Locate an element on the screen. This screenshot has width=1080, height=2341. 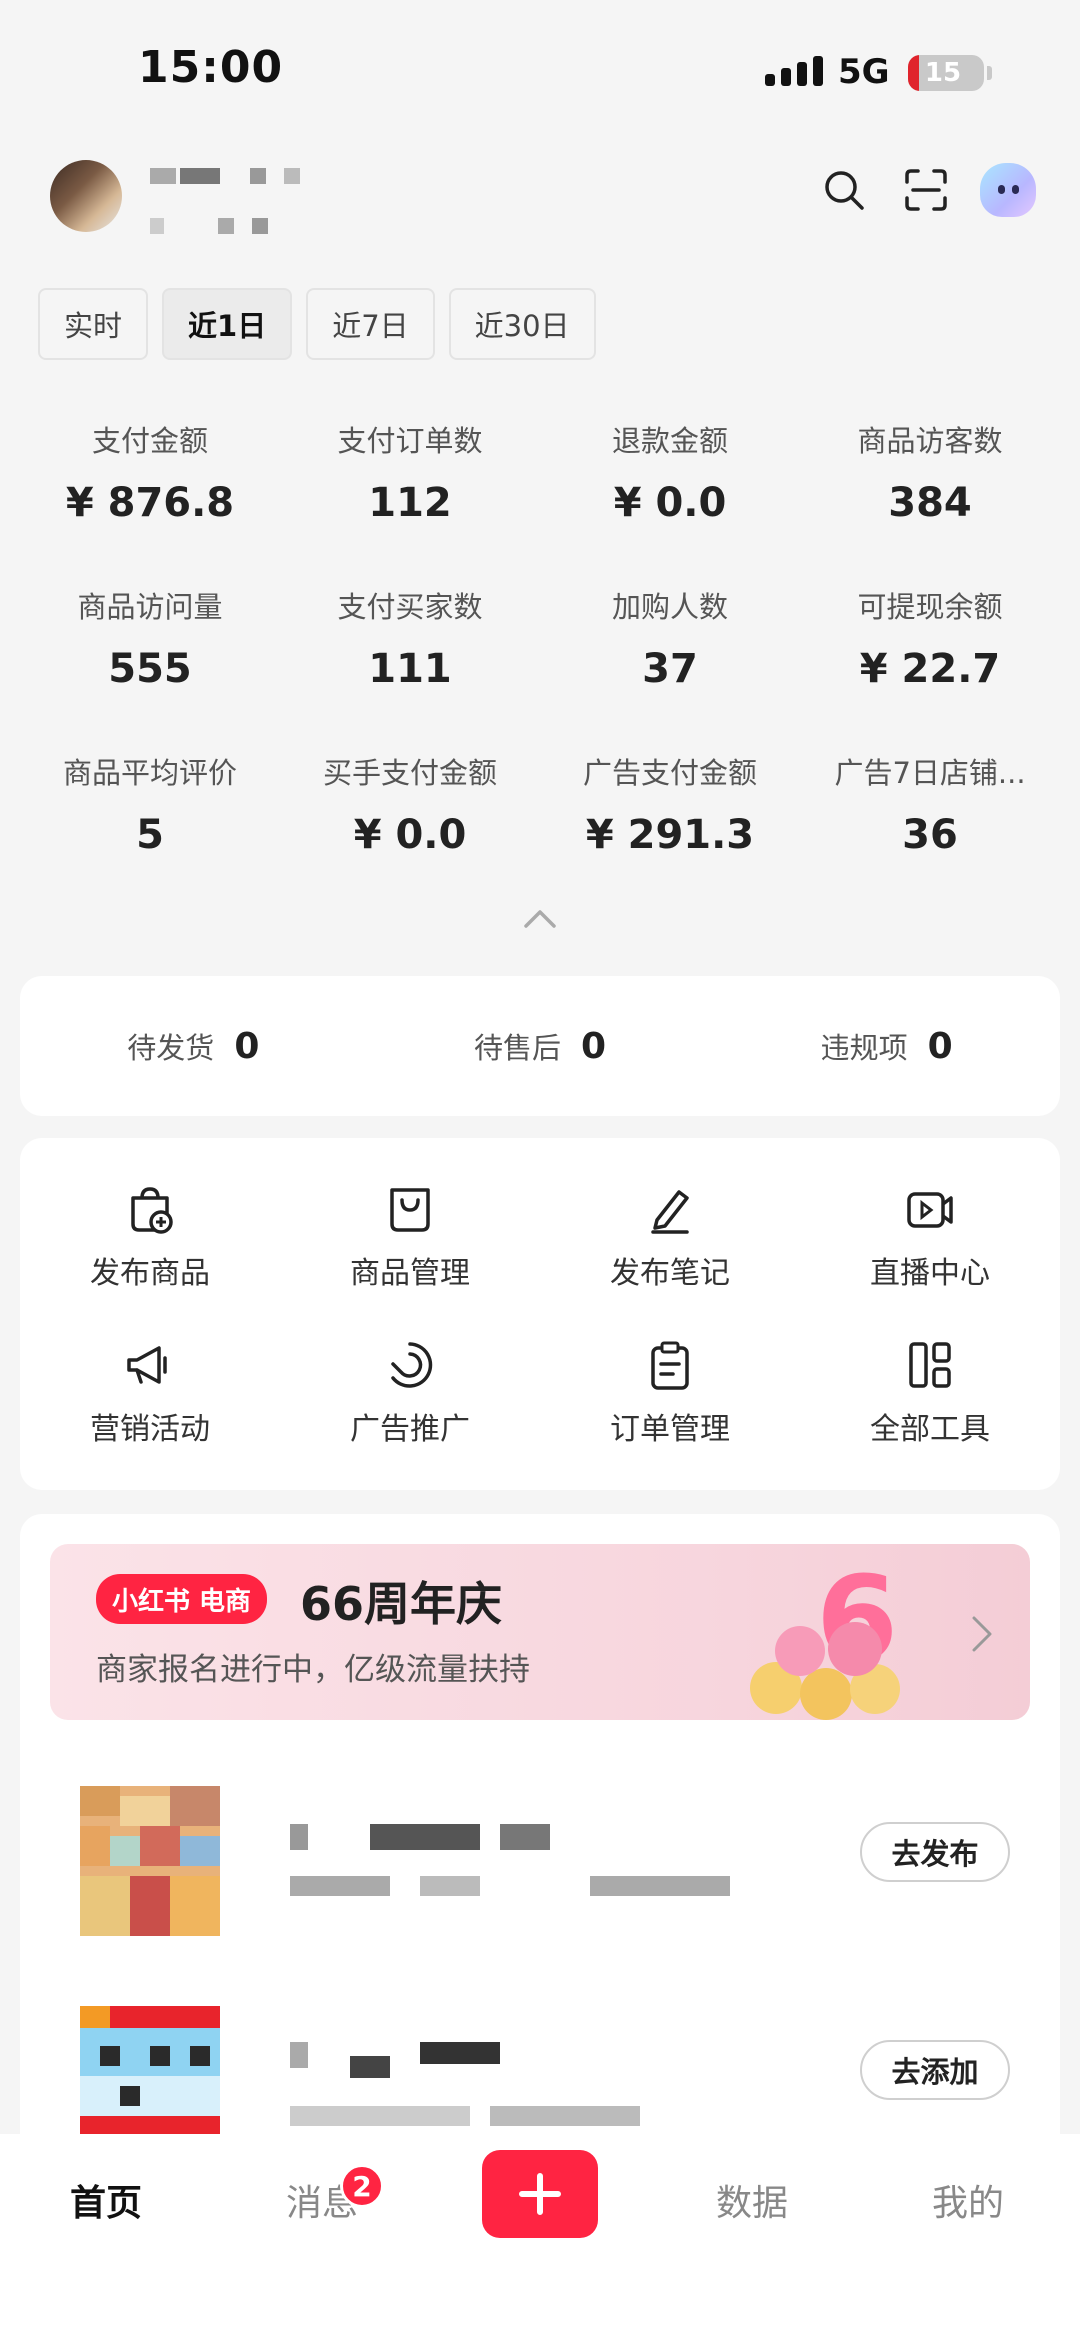
tool-marketing: 营销活动 is located at coordinates (150, 1392).